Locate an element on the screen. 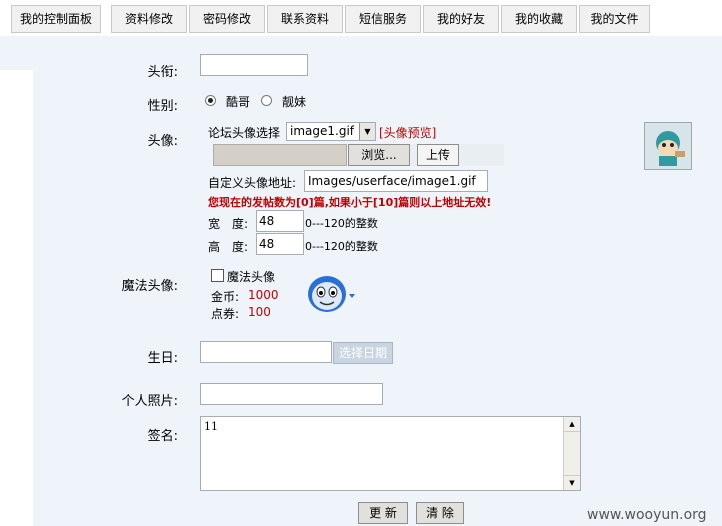 The height and width of the screenshot is (526, 722). tab-control-panel: 我的控制面板 is located at coordinates (56, 19).